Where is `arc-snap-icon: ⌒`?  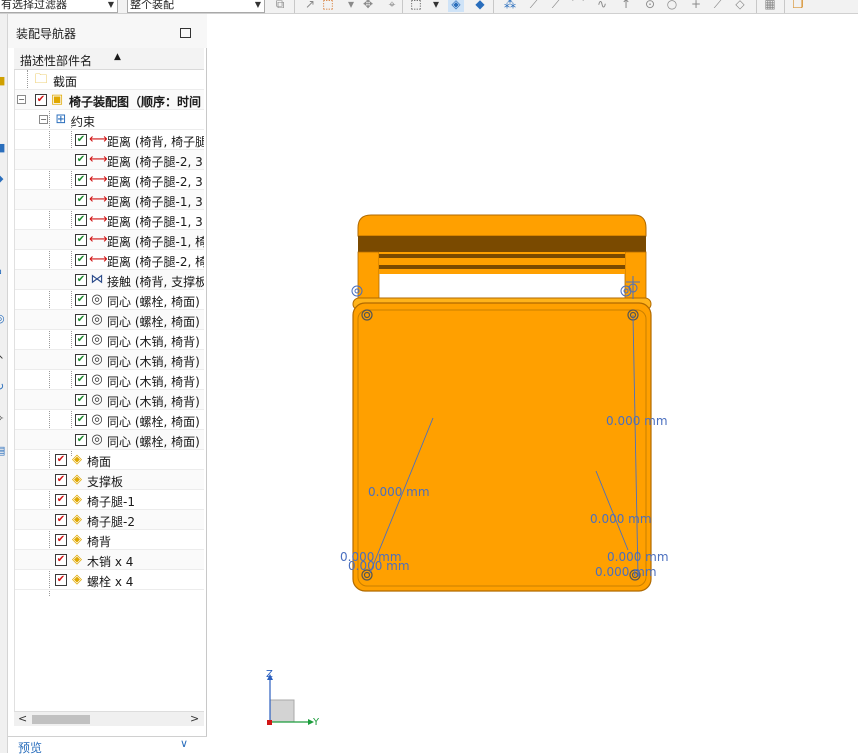
arc-snap-icon: ⌒ is located at coordinates (578, 6).